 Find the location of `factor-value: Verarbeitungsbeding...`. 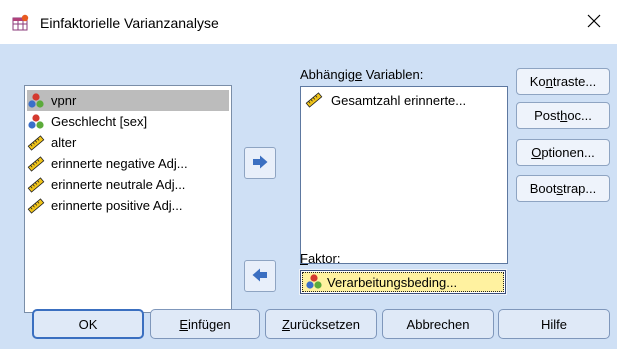

factor-value: Verarbeitungsbeding... is located at coordinates (392, 282).